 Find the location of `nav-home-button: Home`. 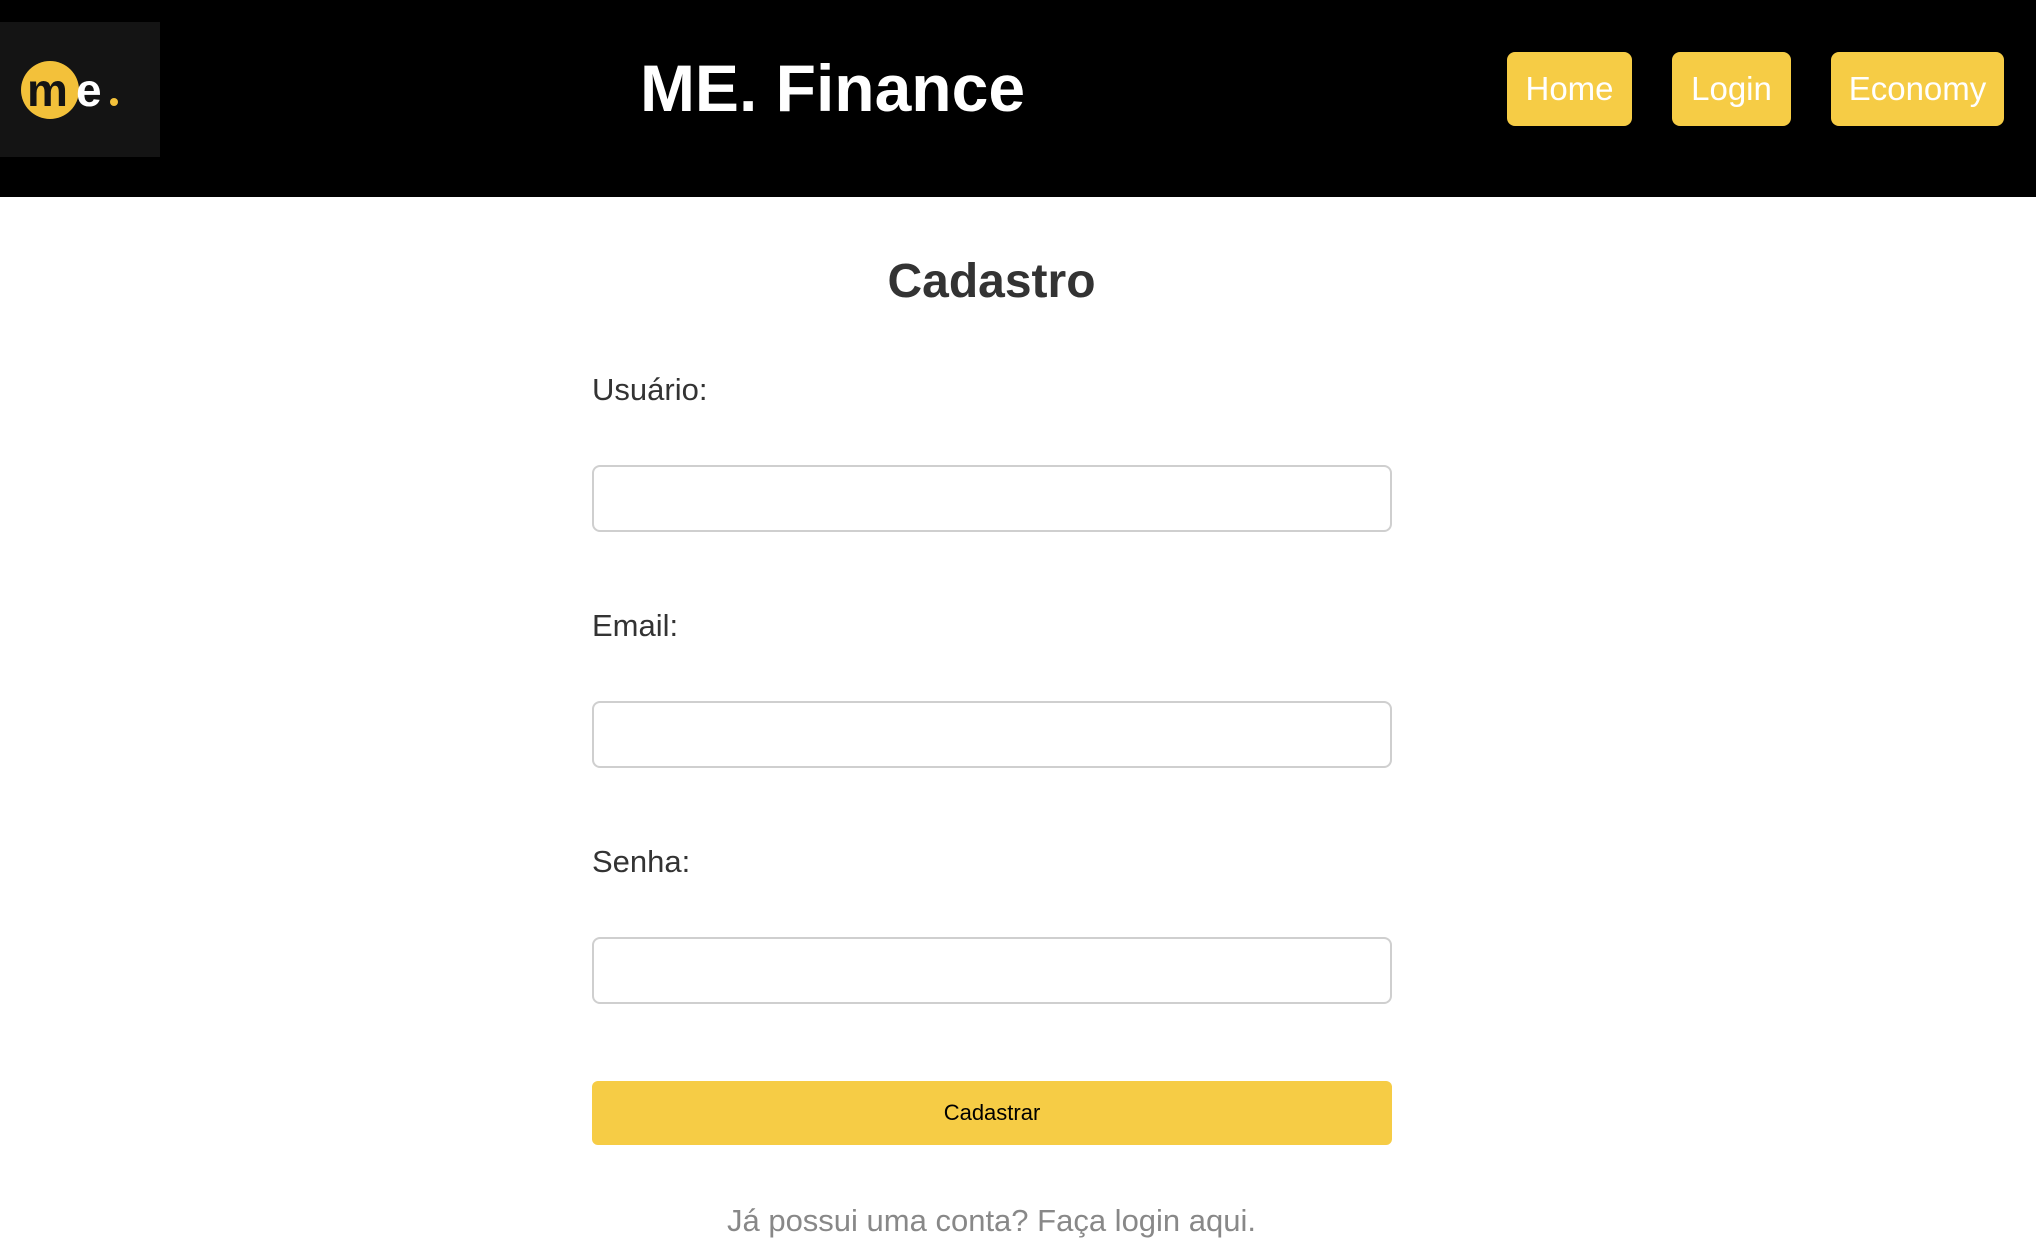

nav-home-button: Home is located at coordinates (1569, 89).